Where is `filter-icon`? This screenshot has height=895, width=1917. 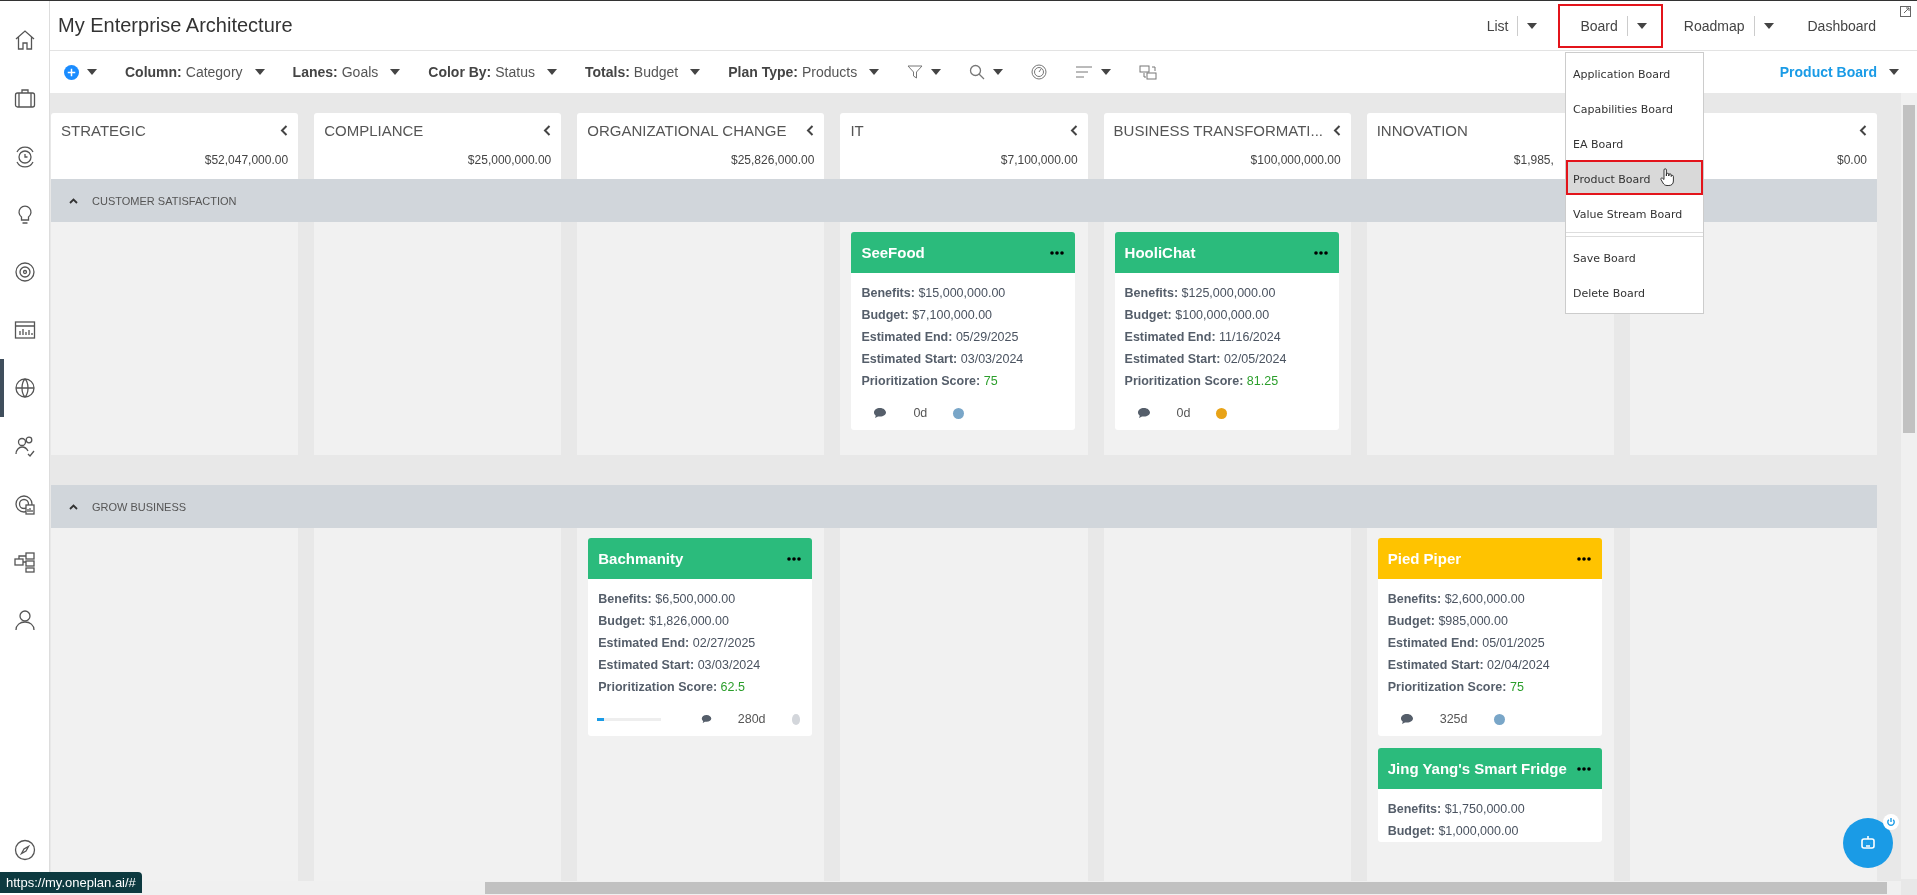 filter-icon is located at coordinates (915, 72).